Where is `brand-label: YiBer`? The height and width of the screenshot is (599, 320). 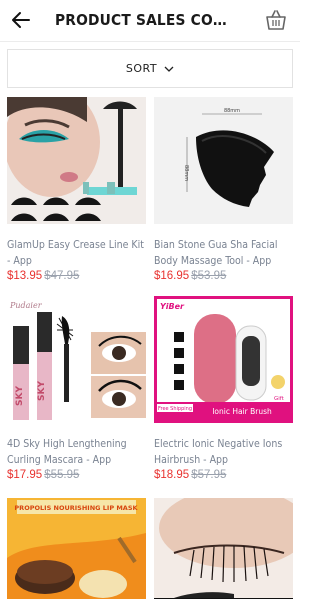 brand-label: YiBer is located at coordinates (172, 306).